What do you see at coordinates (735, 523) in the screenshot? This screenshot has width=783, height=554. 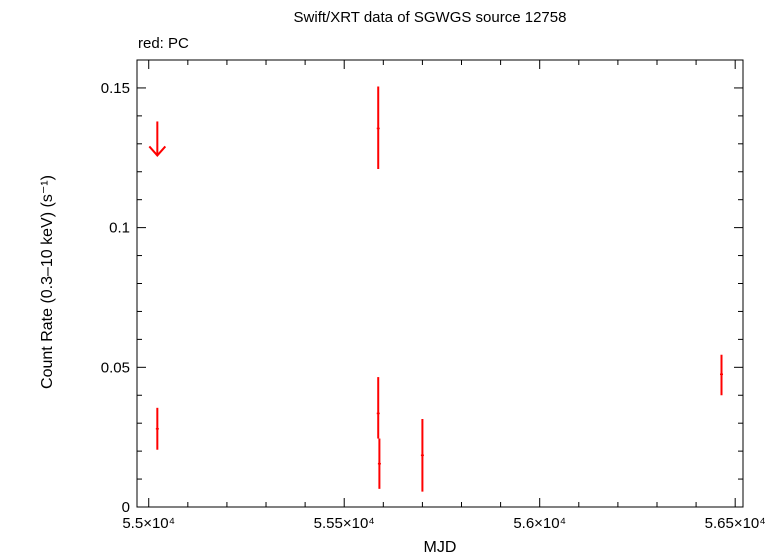 I see `x-tick-label: 5.65×10⁴` at bounding box center [735, 523].